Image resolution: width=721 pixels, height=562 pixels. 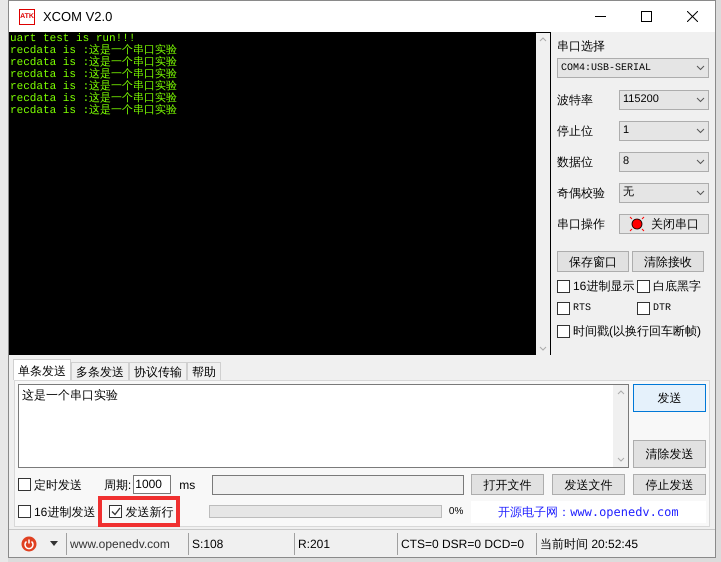 What do you see at coordinates (664, 192) in the screenshot?
I see `dropdown: 无` at bounding box center [664, 192].